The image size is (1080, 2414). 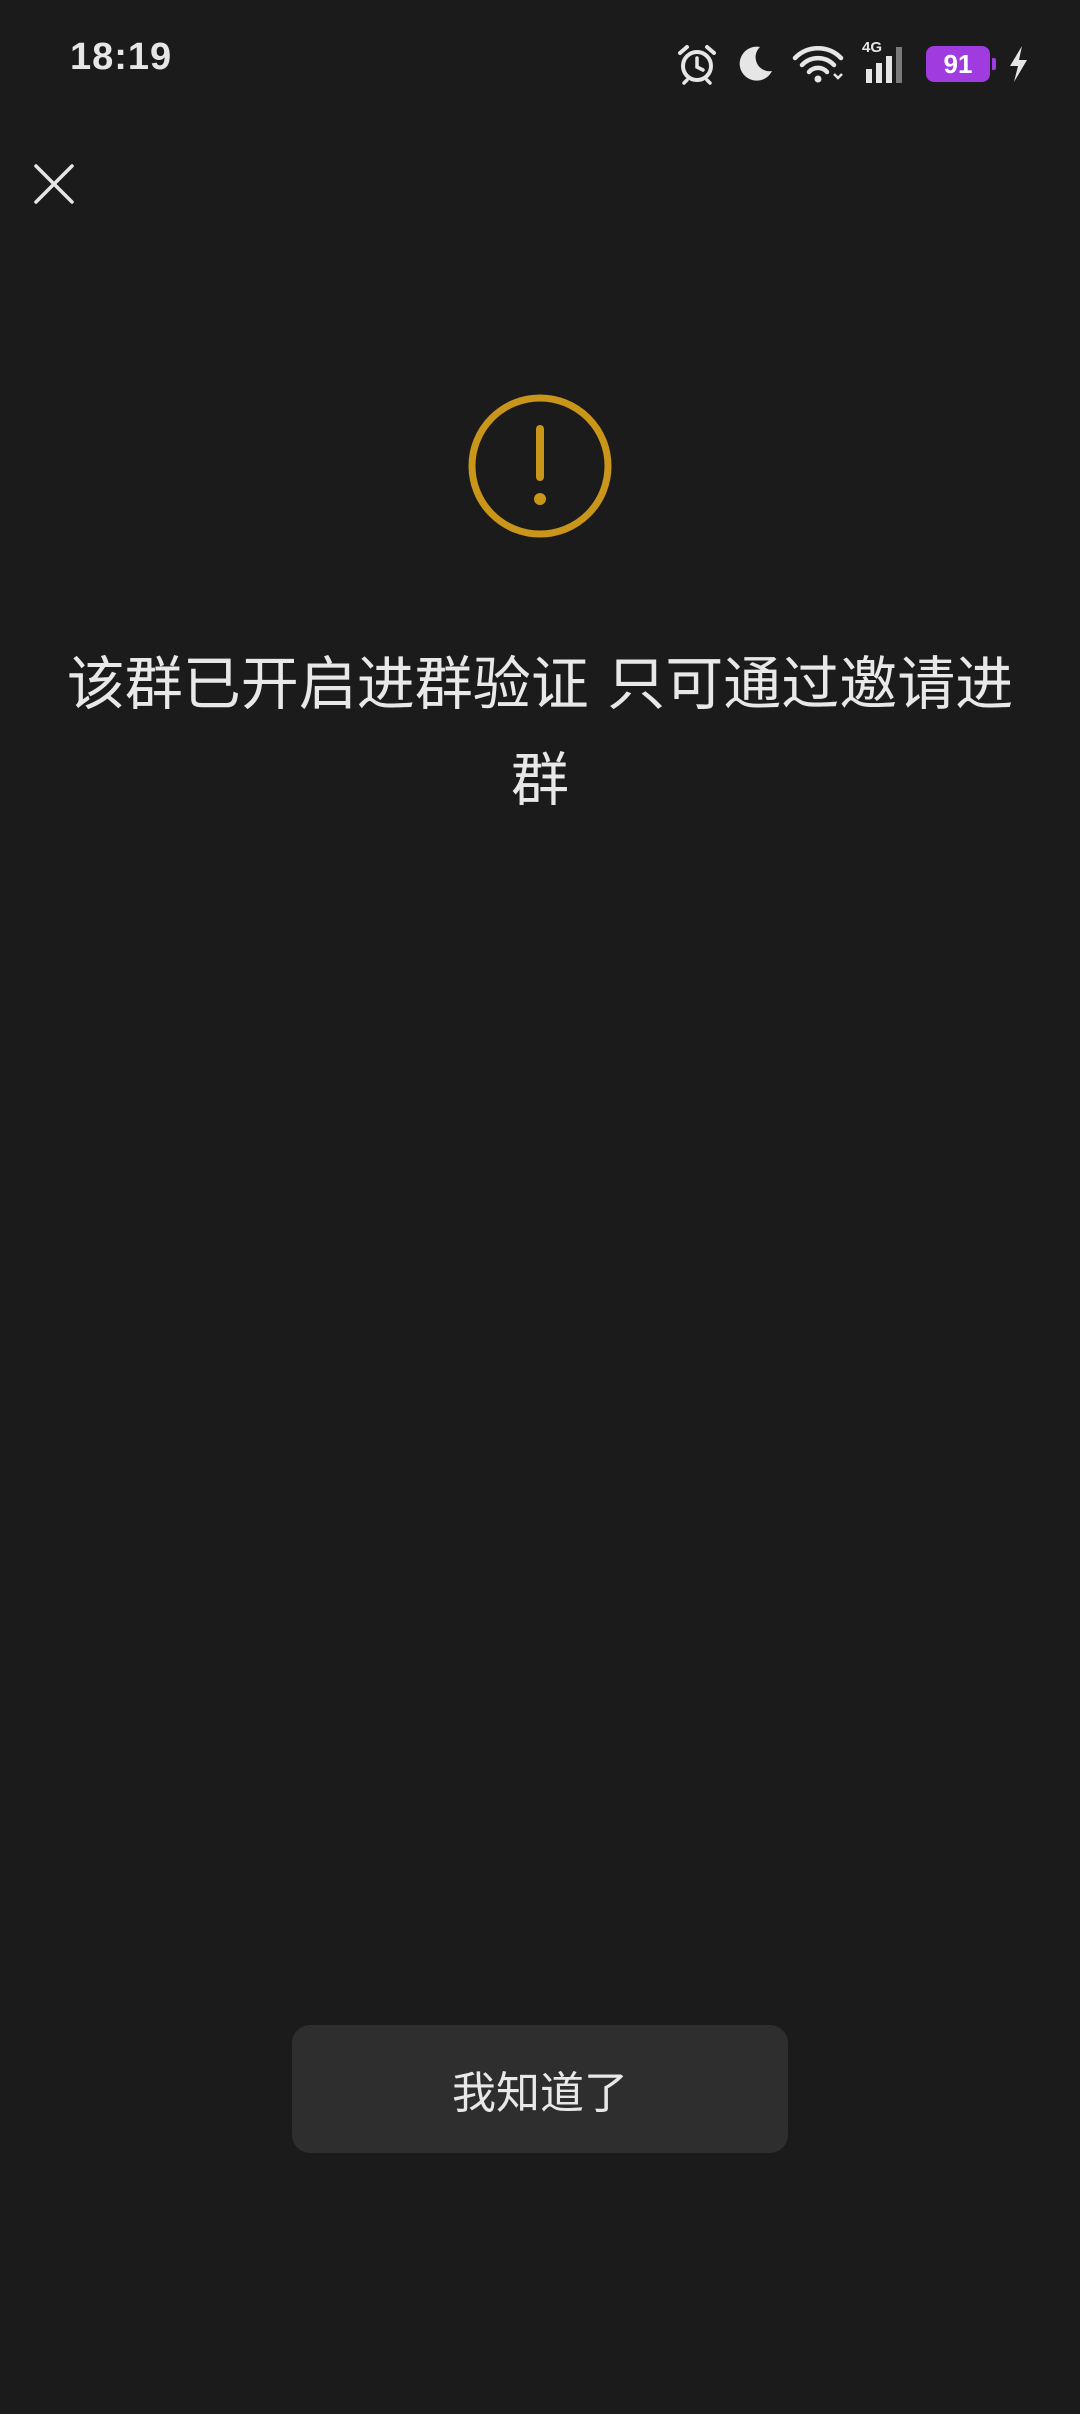 What do you see at coordinates (818, 64) in the screenshot?
I see `wifi-icon` at bounding box center [818, 64].